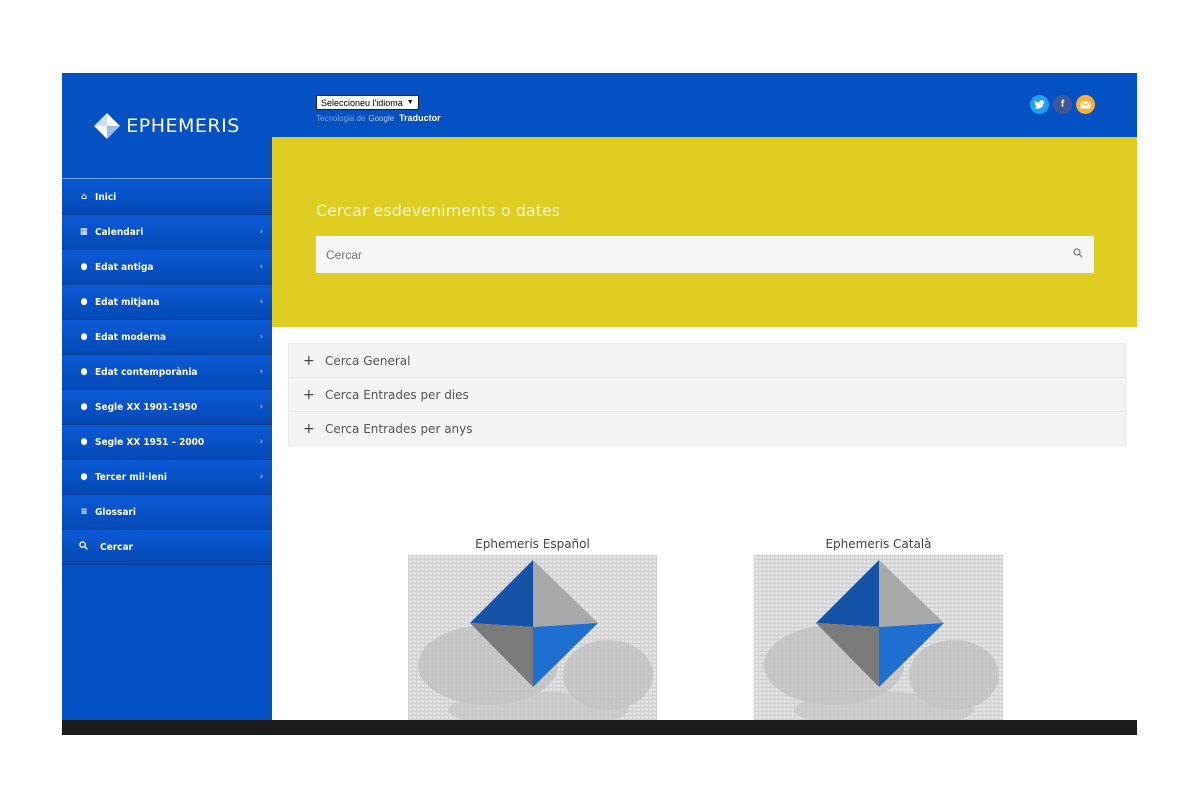 The image size is (1200, 800). I want to click on sidebar-item-label: Glossari, so click(115, 512).